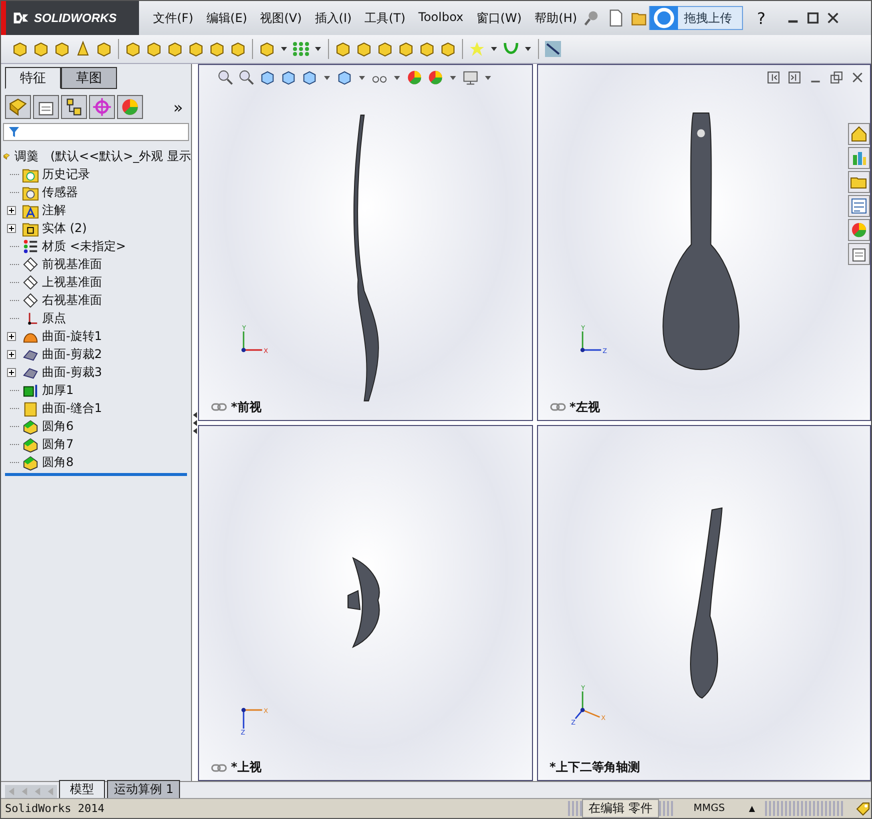  Describe the element at coordinates (180, 107) in the screenshot. I see `more-tabs-button: »` at that location.